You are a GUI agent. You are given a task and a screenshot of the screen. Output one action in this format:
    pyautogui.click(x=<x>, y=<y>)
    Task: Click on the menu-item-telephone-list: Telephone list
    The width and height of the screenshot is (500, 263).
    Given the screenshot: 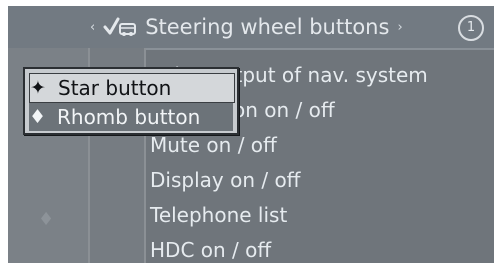 What is the action you would take?
    pyautogui.click(x=289, y=215)
    